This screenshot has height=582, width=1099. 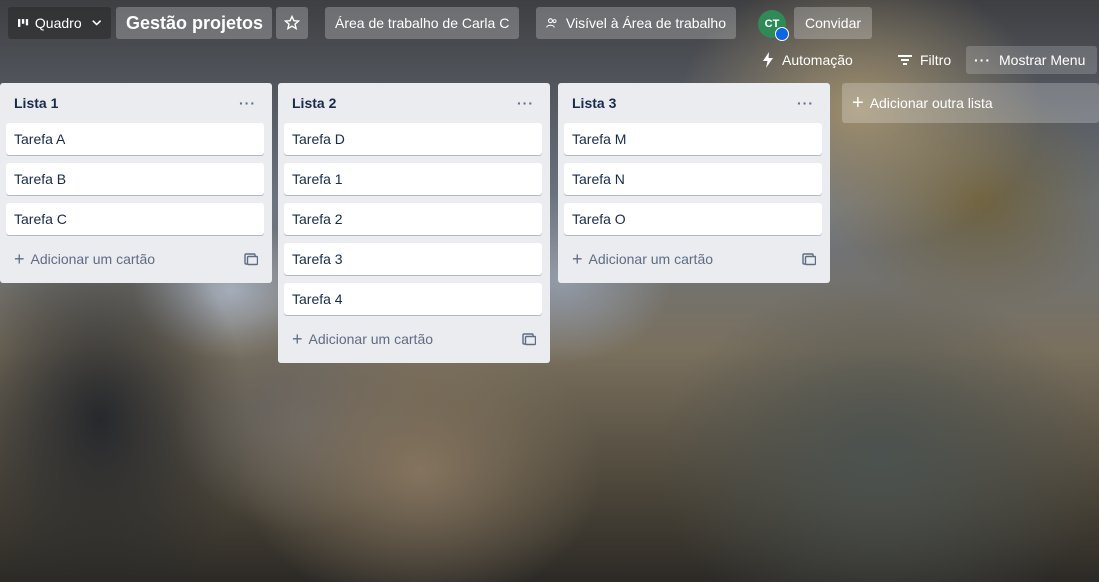 What do you see at coordinates (982, 60) in the screenshot?
I see `ellipsis-icon: ···` at bounding box center [982, 60].